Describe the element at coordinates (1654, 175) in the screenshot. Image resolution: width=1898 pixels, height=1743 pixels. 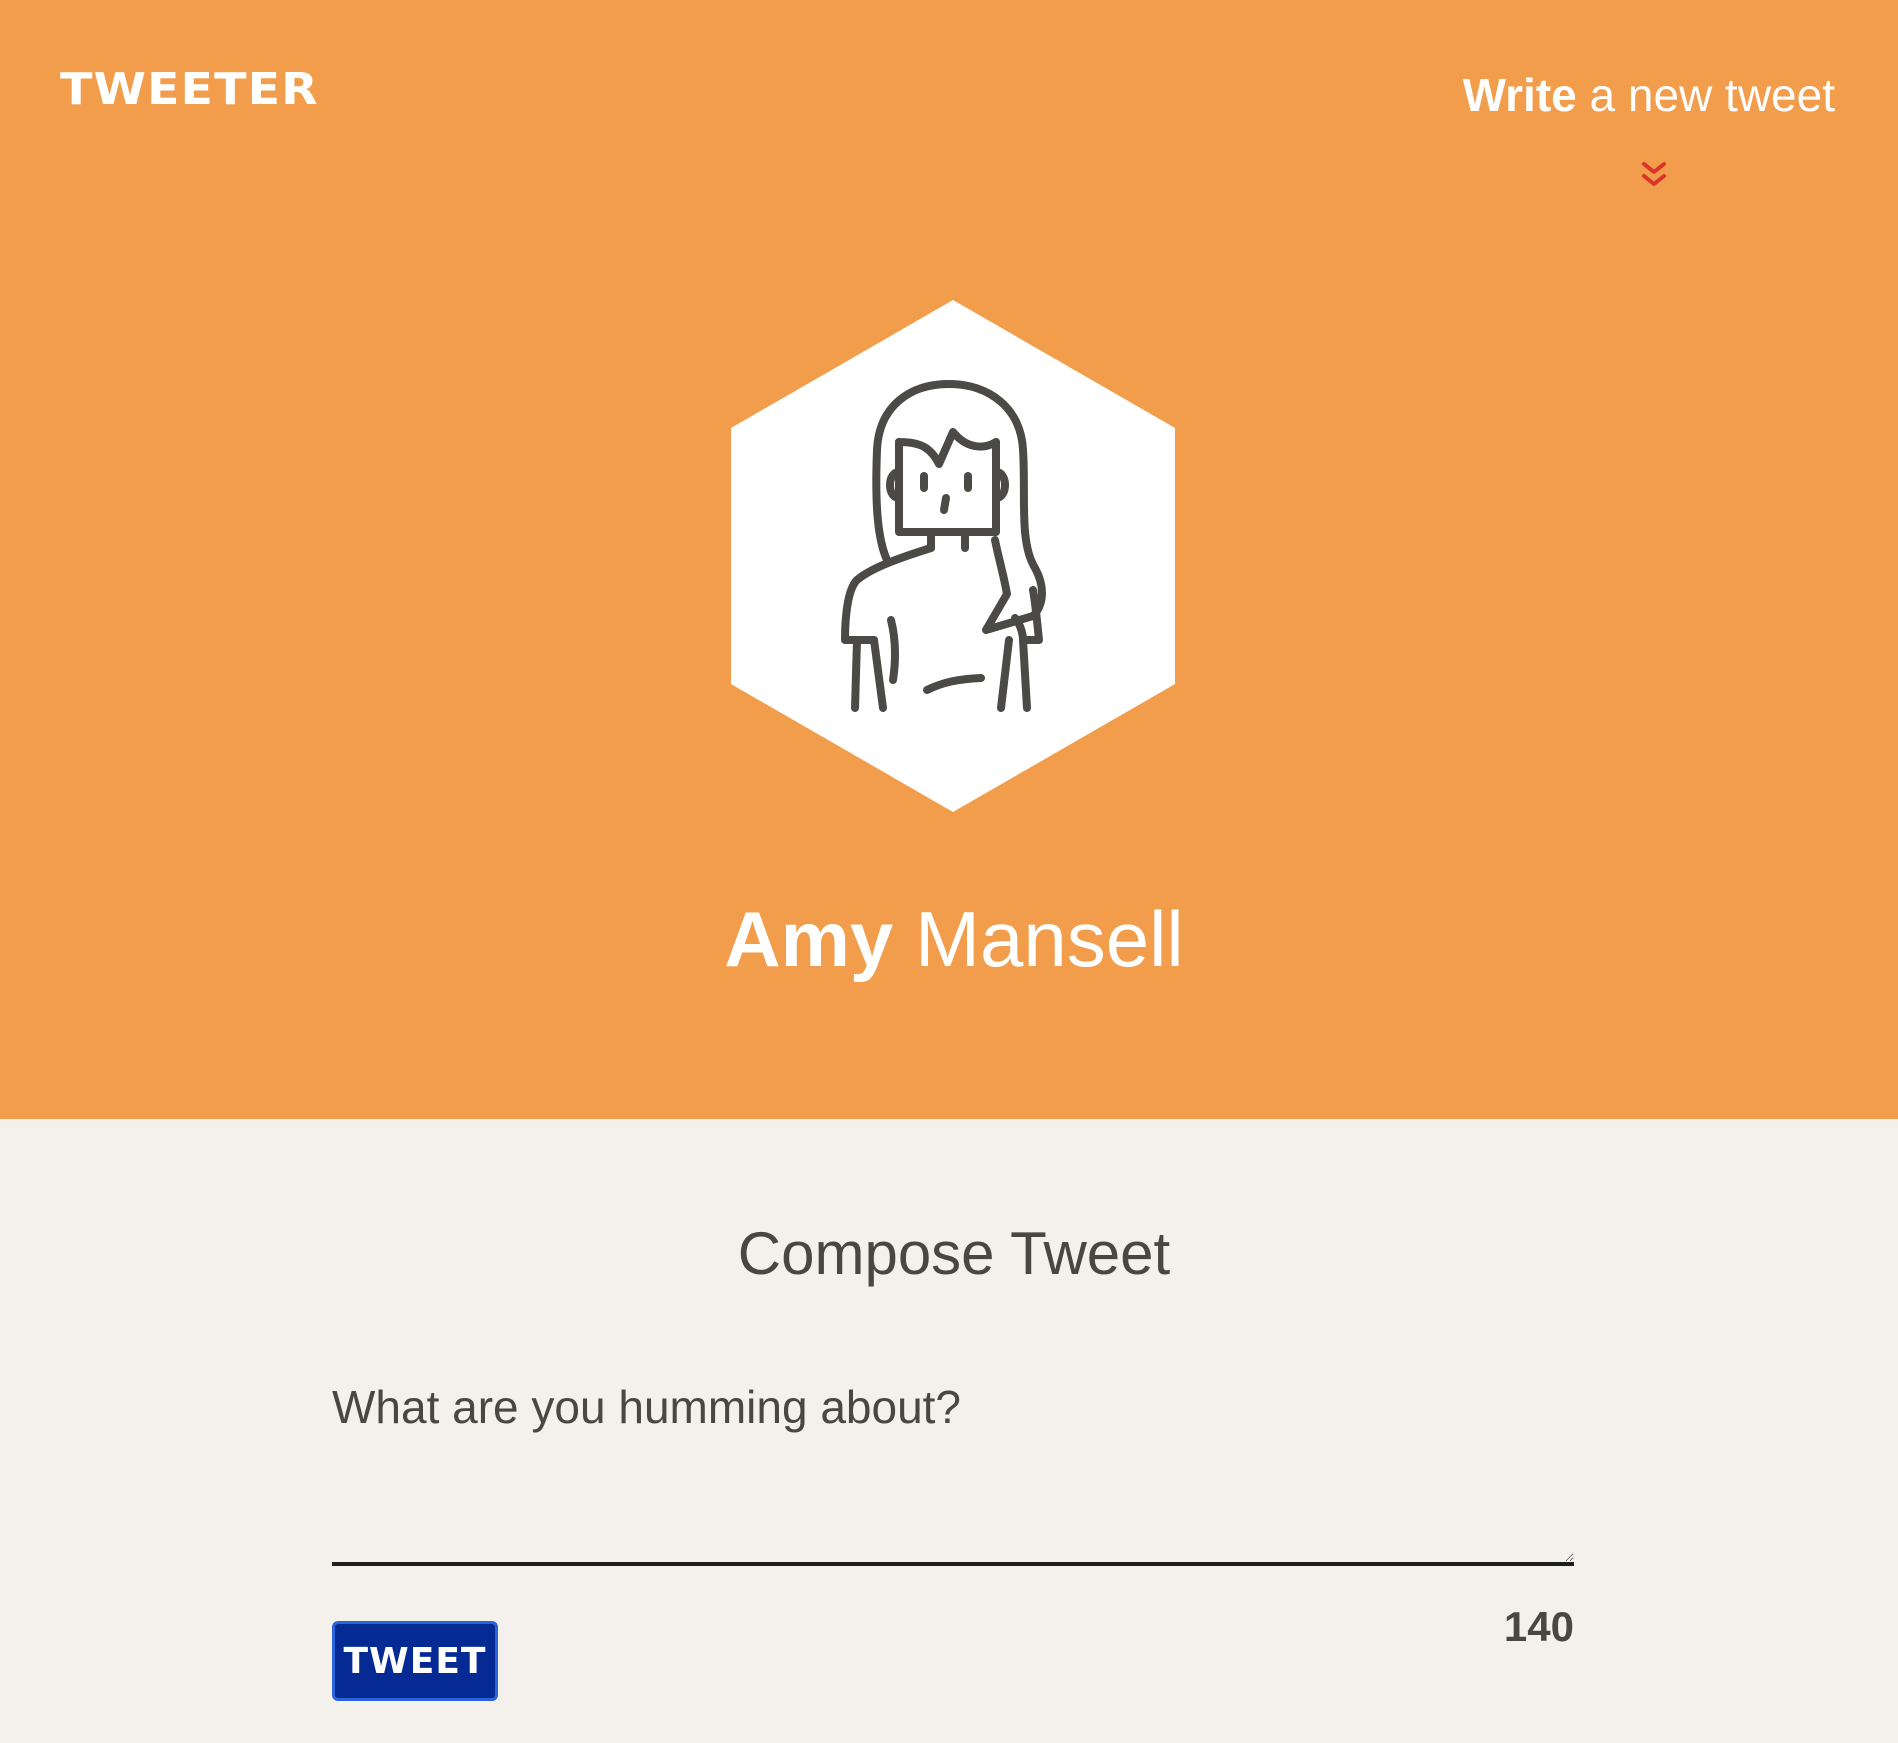
I see `chevron-double-down-icon` at that location.